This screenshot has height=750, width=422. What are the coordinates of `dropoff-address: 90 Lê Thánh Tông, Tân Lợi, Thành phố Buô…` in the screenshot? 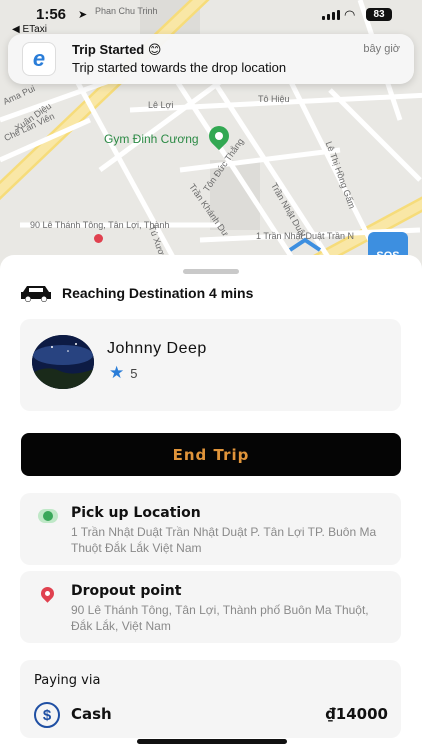 It's located at (220, 618).